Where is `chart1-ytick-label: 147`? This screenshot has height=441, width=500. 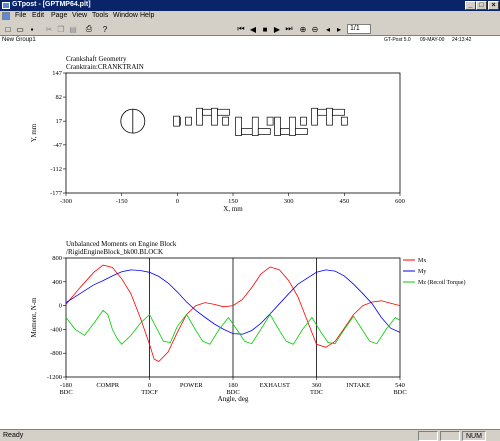
chart1-ytick-label: 147 is located at coordinates (57, 73).